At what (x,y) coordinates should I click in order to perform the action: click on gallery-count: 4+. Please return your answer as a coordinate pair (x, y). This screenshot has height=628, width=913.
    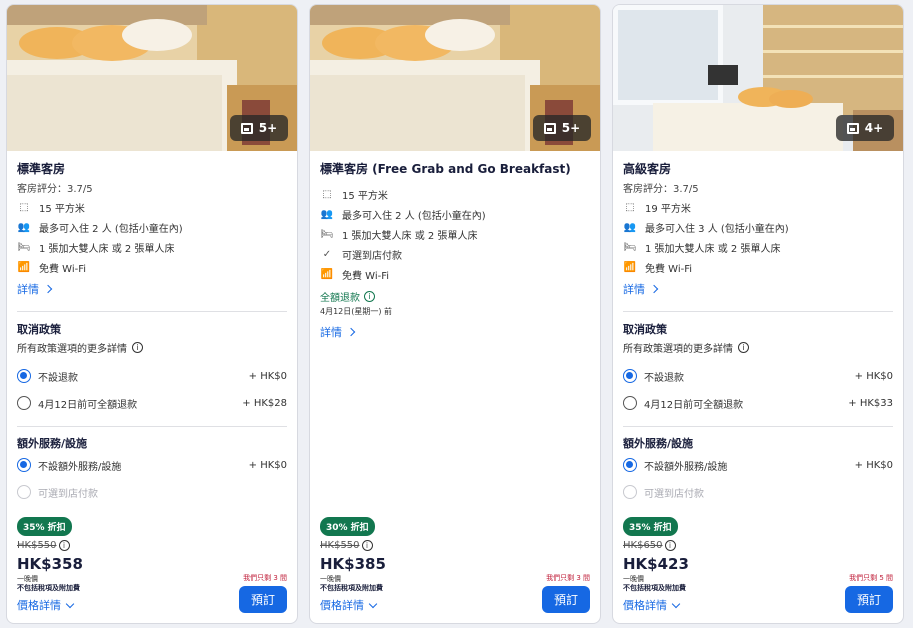
    Looking at the image, I should click on (874, 128).